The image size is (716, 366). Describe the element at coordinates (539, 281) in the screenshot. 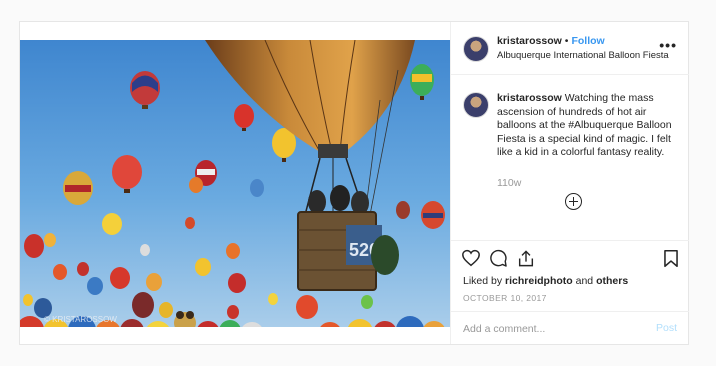

I see `liked-by-user-link: richreidphoto` at that location.